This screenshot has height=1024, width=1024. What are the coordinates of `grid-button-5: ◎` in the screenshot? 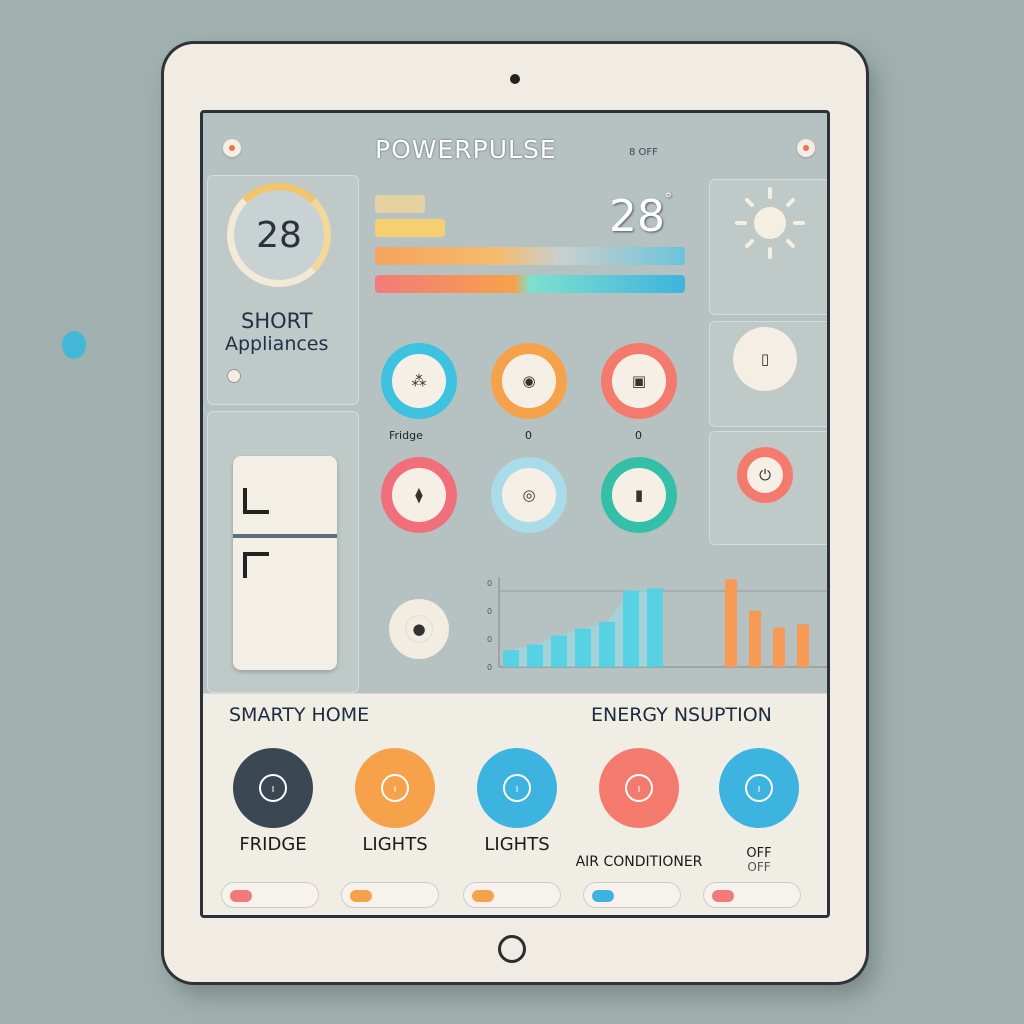 It's located at (529, 495).